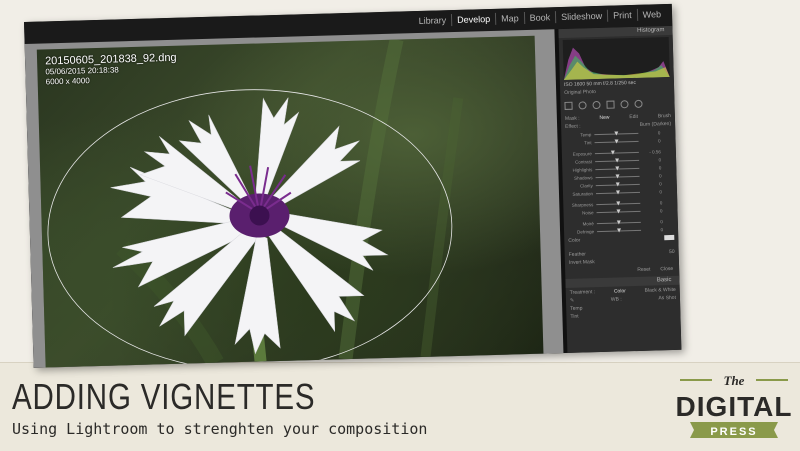  Describe the element at coordinates (604, 118) in the screenshot. I see `mask-new-button: New` at that location.